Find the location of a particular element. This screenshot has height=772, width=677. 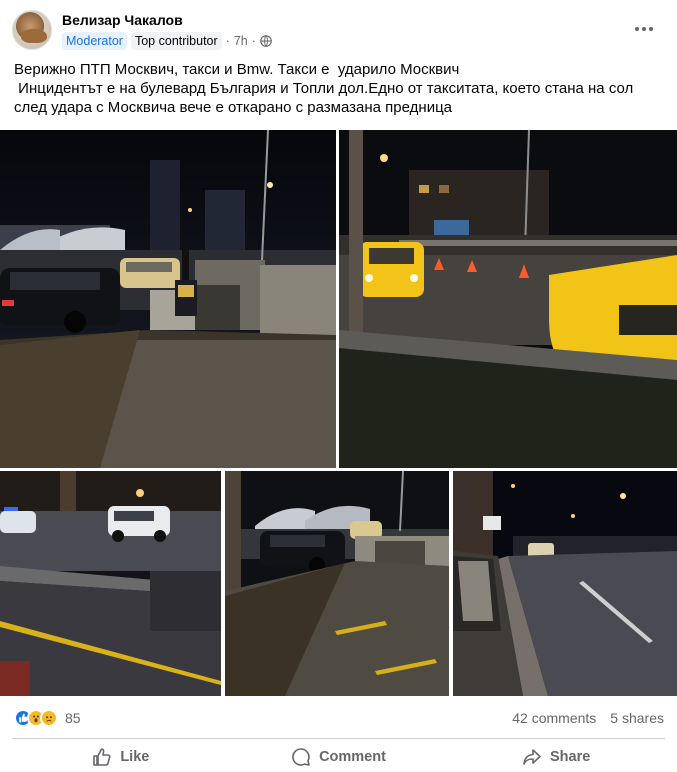

author-name: Велизар Чакалов is located at coordinates (122, 20).